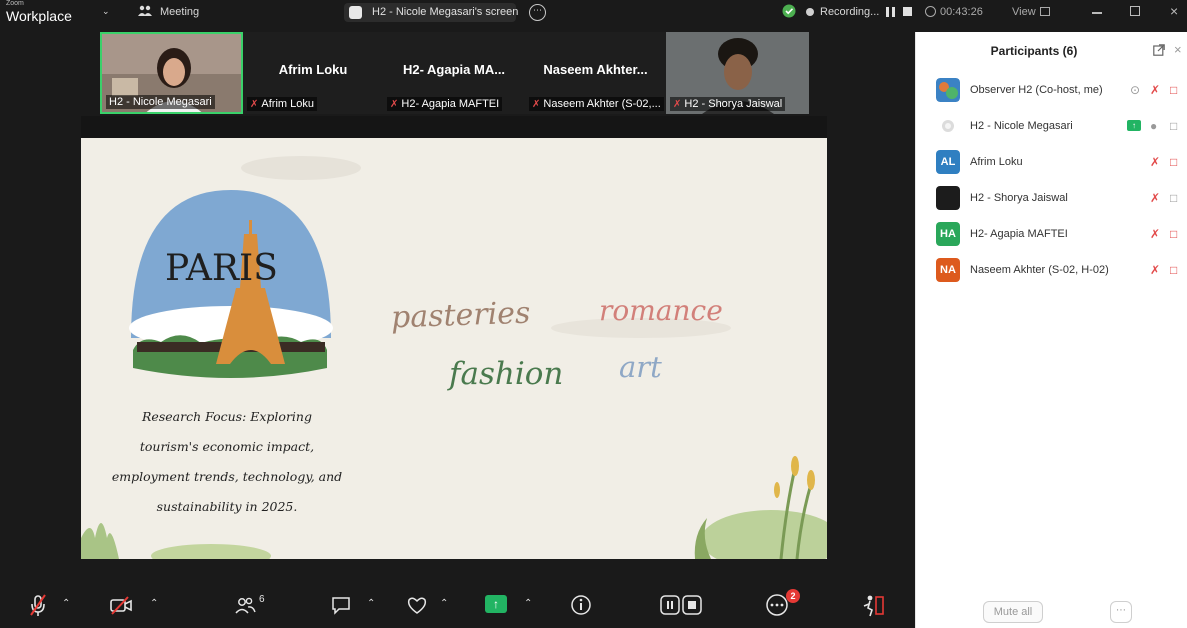 The image size is (1187, 628). What do you see at coordinates (996, 162) in the screenshot?
I see `participant-name: Afrim Loku` at bounding box center [996, 162].